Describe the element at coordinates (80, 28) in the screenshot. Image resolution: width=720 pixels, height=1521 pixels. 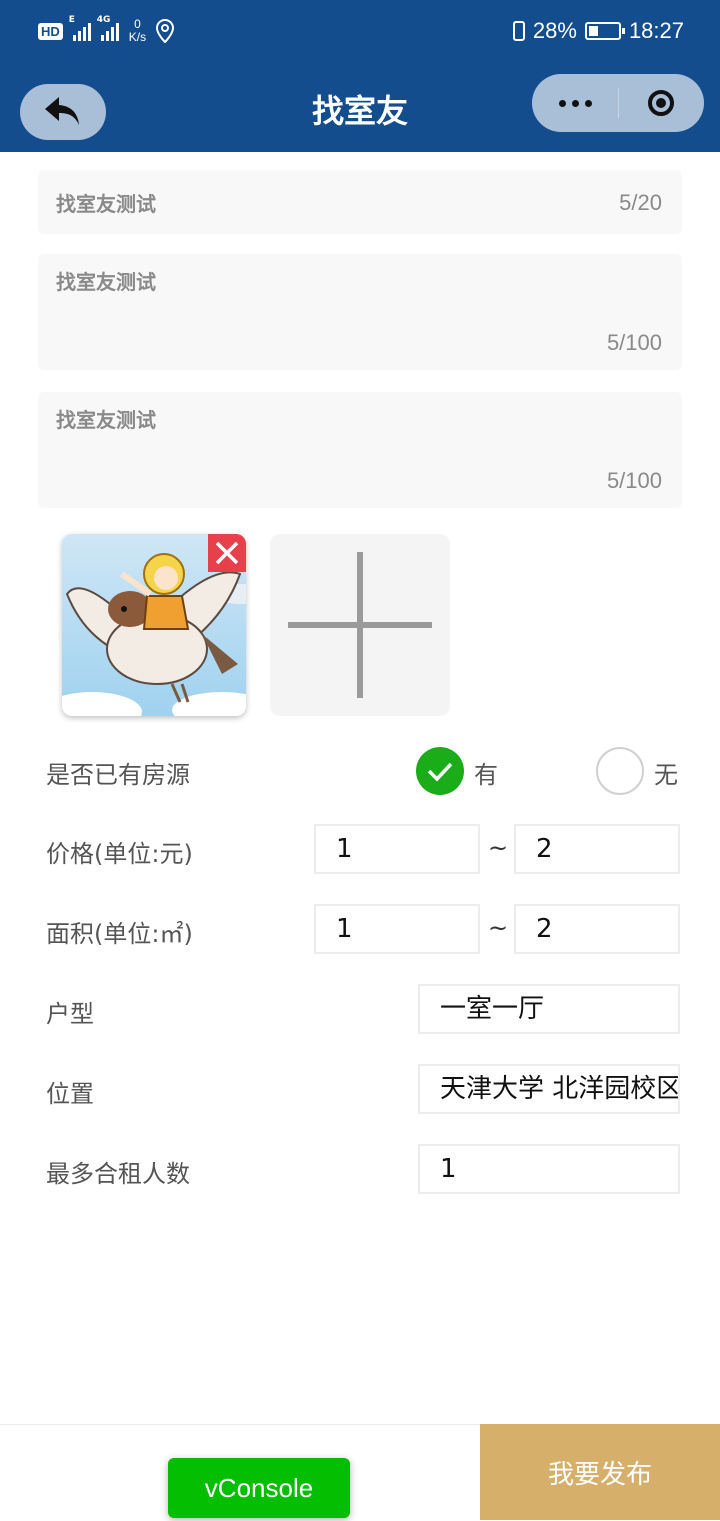
I see `signal-icon: E` at that location.